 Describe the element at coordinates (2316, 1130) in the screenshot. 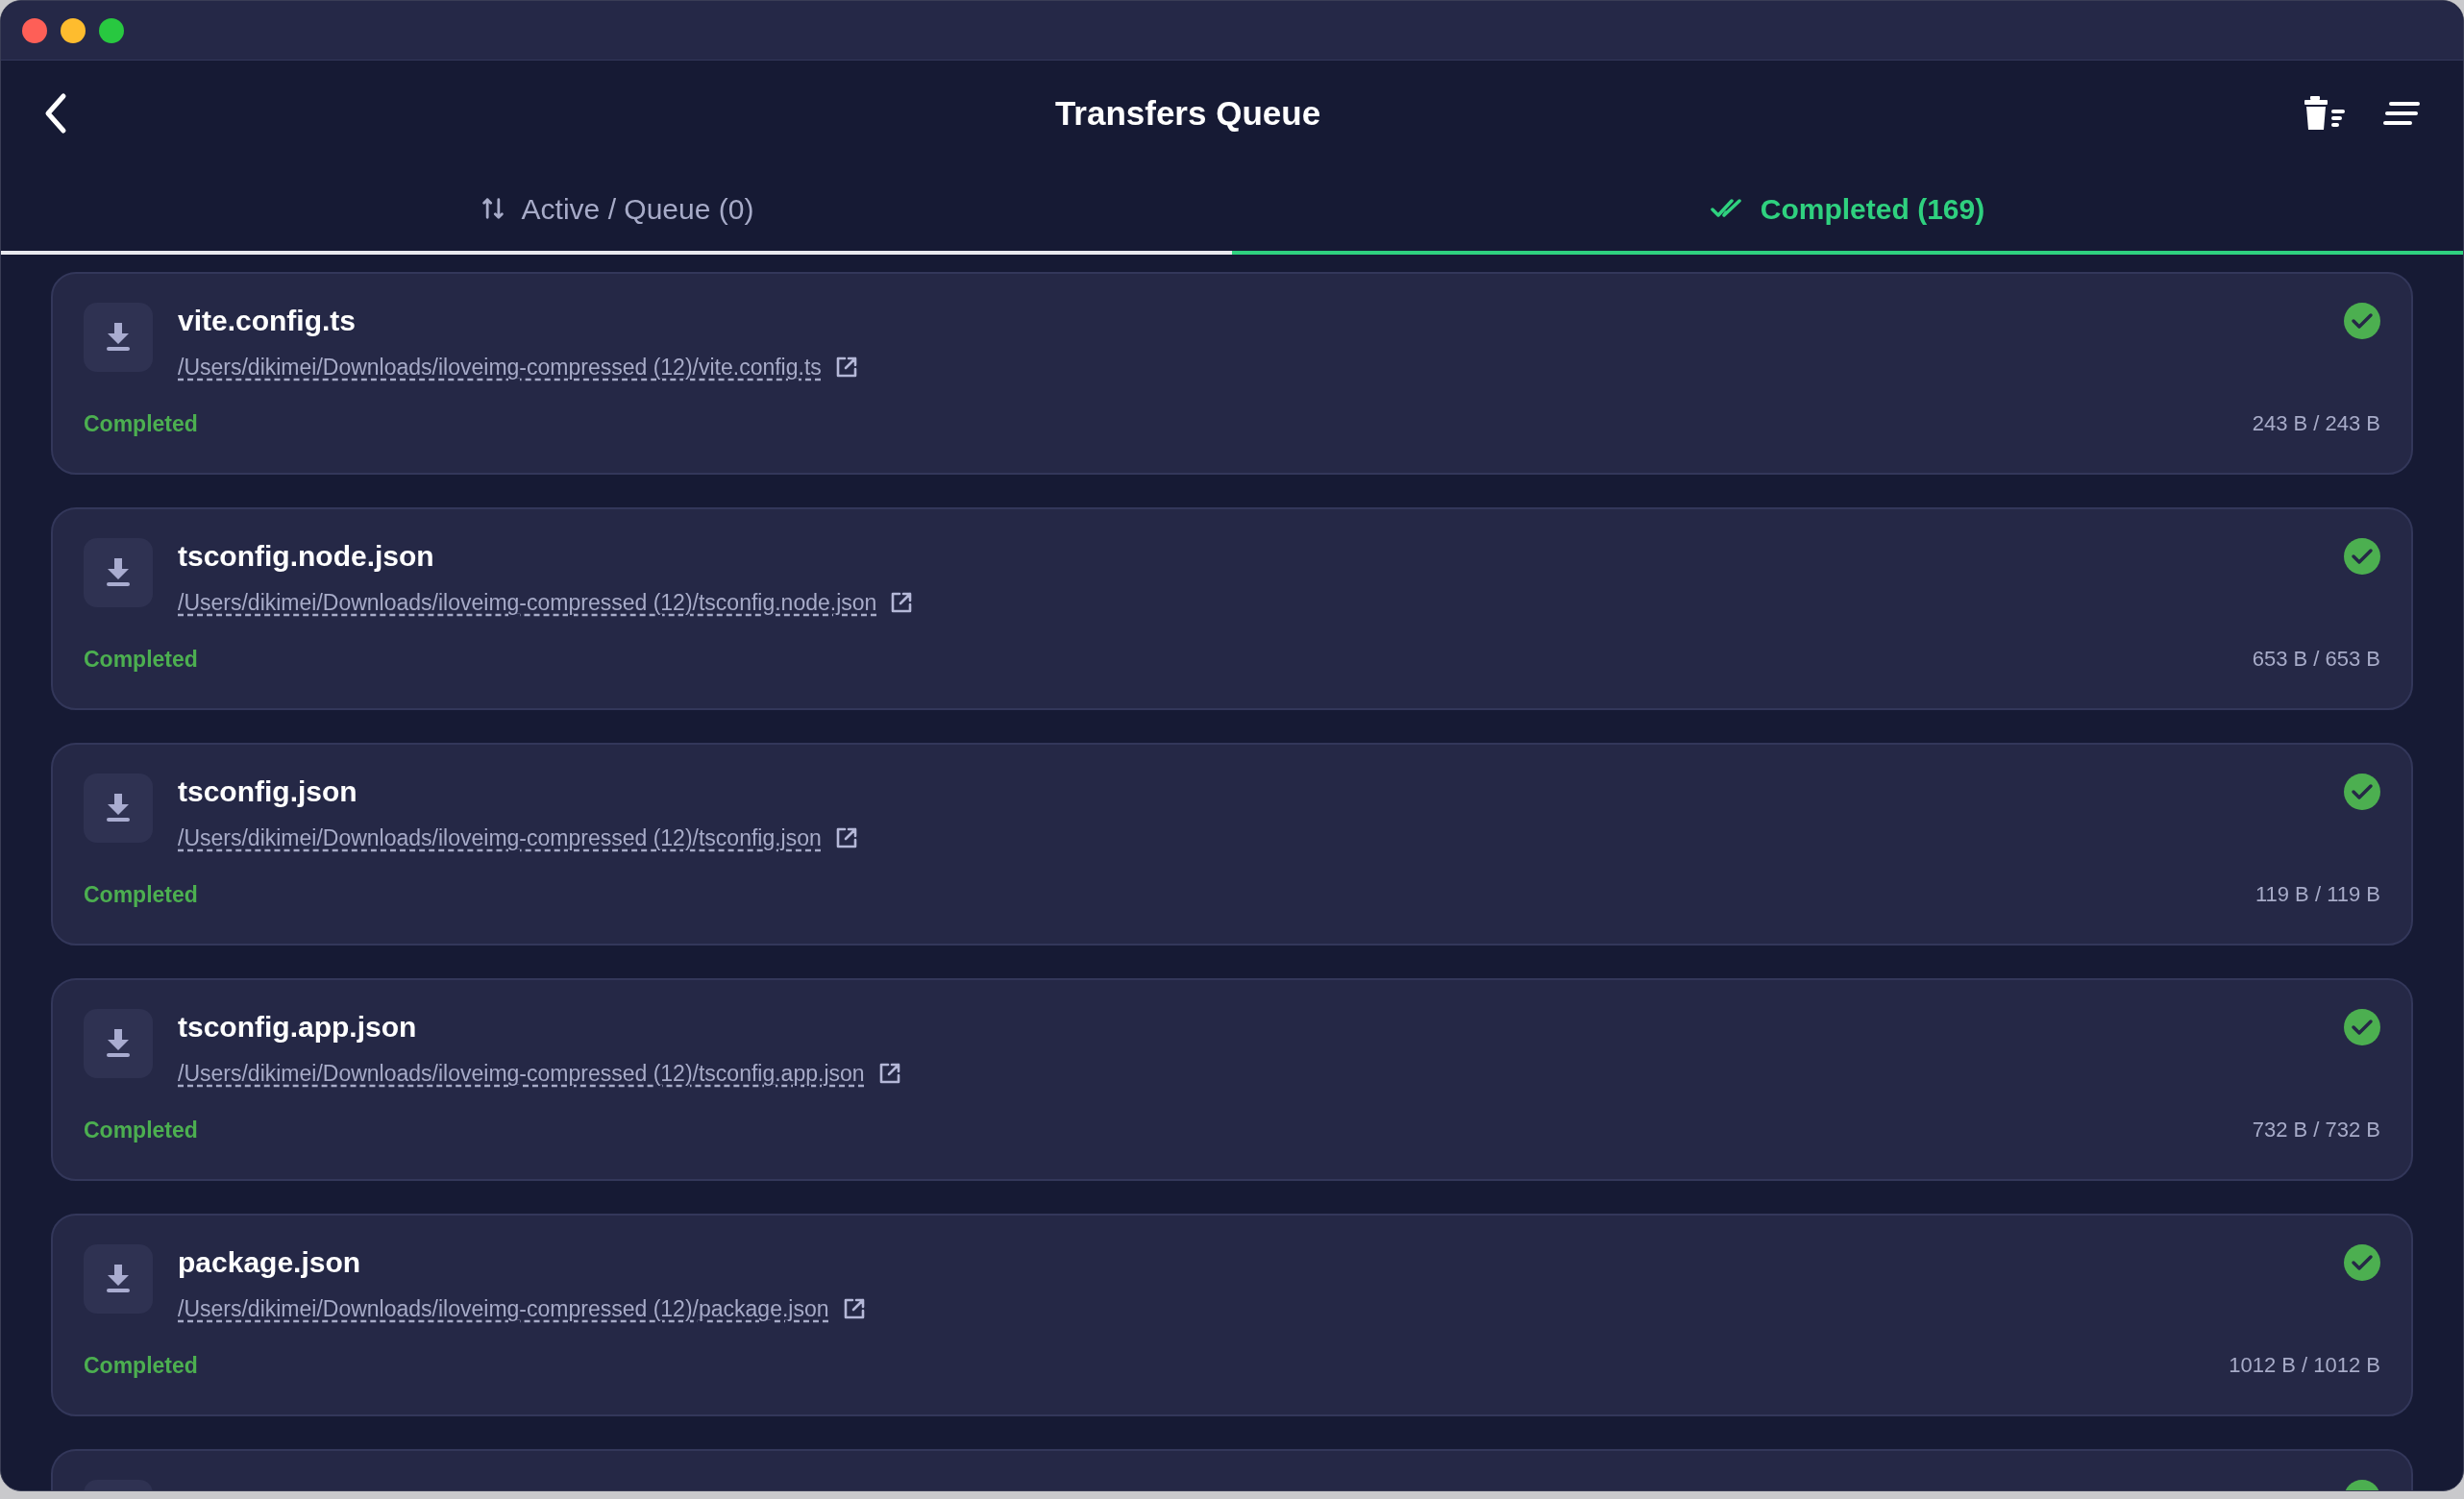

I see `size-label: 732 B / 732 B` at that location.